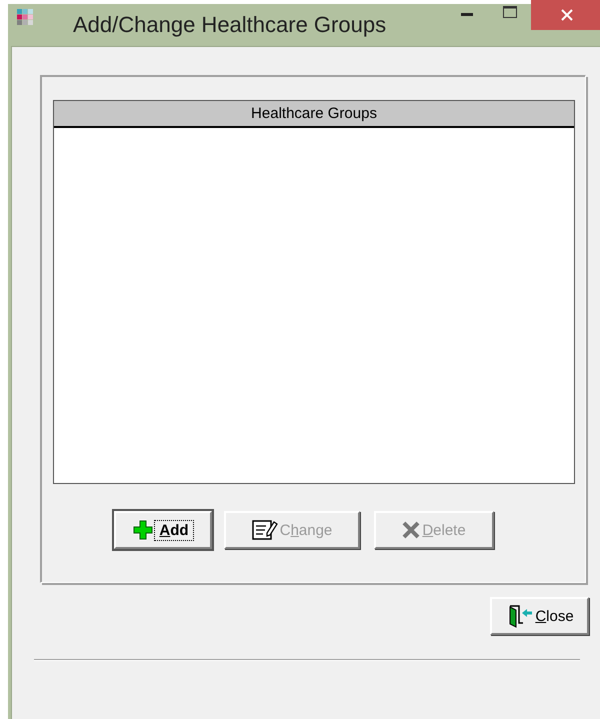  Describe the element at coordinates (539, 616) in the screenshot. I see `close-button: Close` at that location.